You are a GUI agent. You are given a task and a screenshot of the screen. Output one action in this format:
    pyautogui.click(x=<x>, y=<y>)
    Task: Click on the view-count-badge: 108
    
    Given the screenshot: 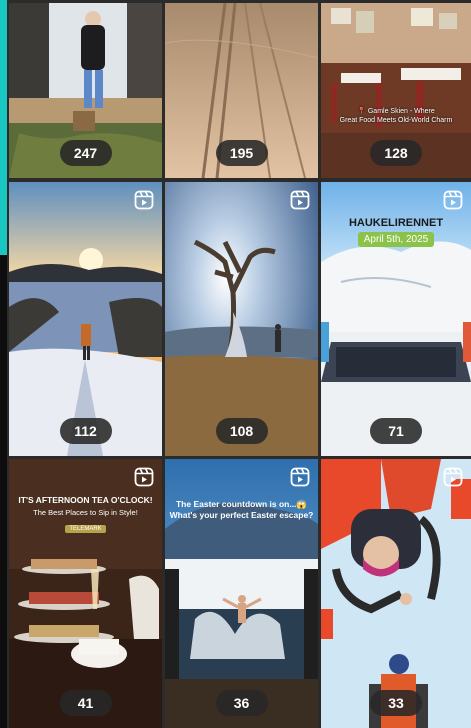 What is the action you would take?
    pyautogui.click(x=241, y=431)
    